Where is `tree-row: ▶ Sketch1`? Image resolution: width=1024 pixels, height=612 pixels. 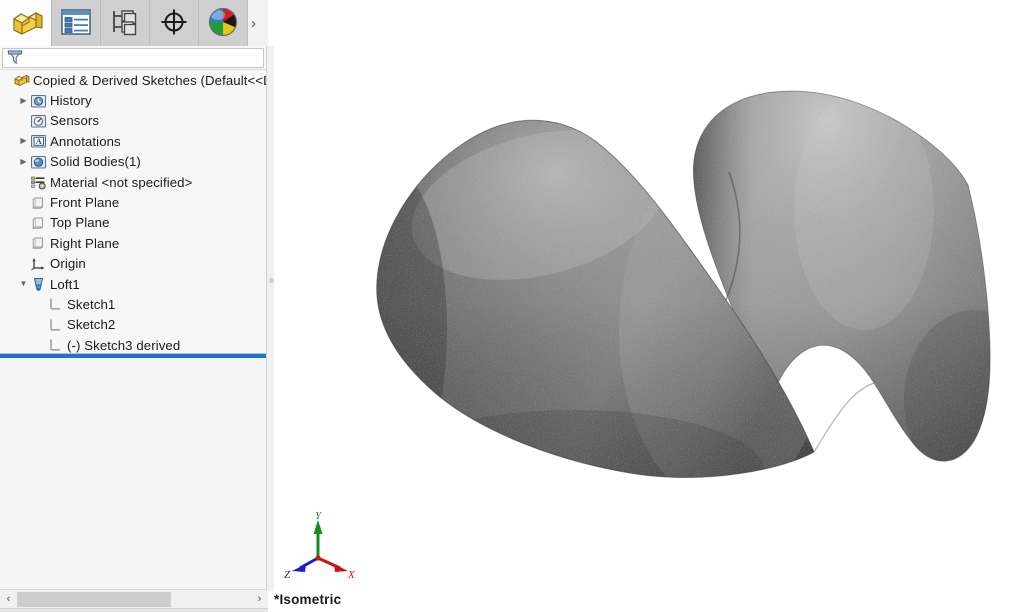
tree-row: ▶ Sketch1 is located at coordinates (133, 304).